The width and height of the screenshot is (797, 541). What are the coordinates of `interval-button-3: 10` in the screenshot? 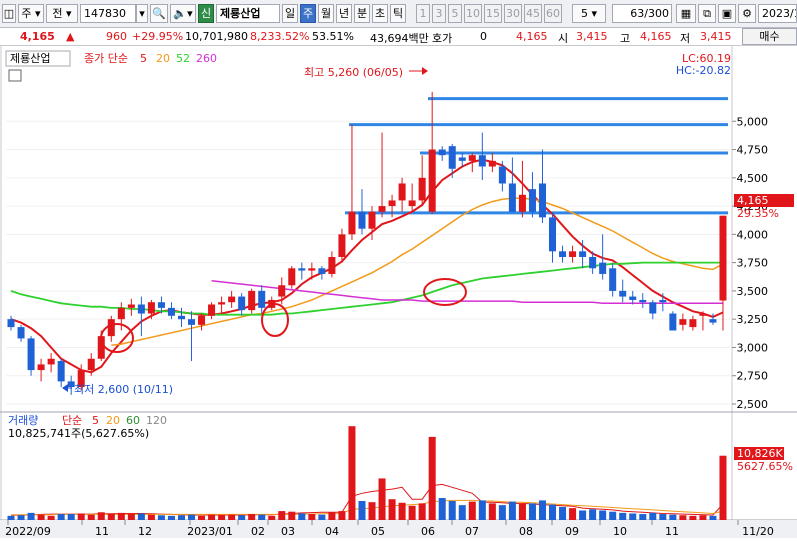 It's located at (473, 13).